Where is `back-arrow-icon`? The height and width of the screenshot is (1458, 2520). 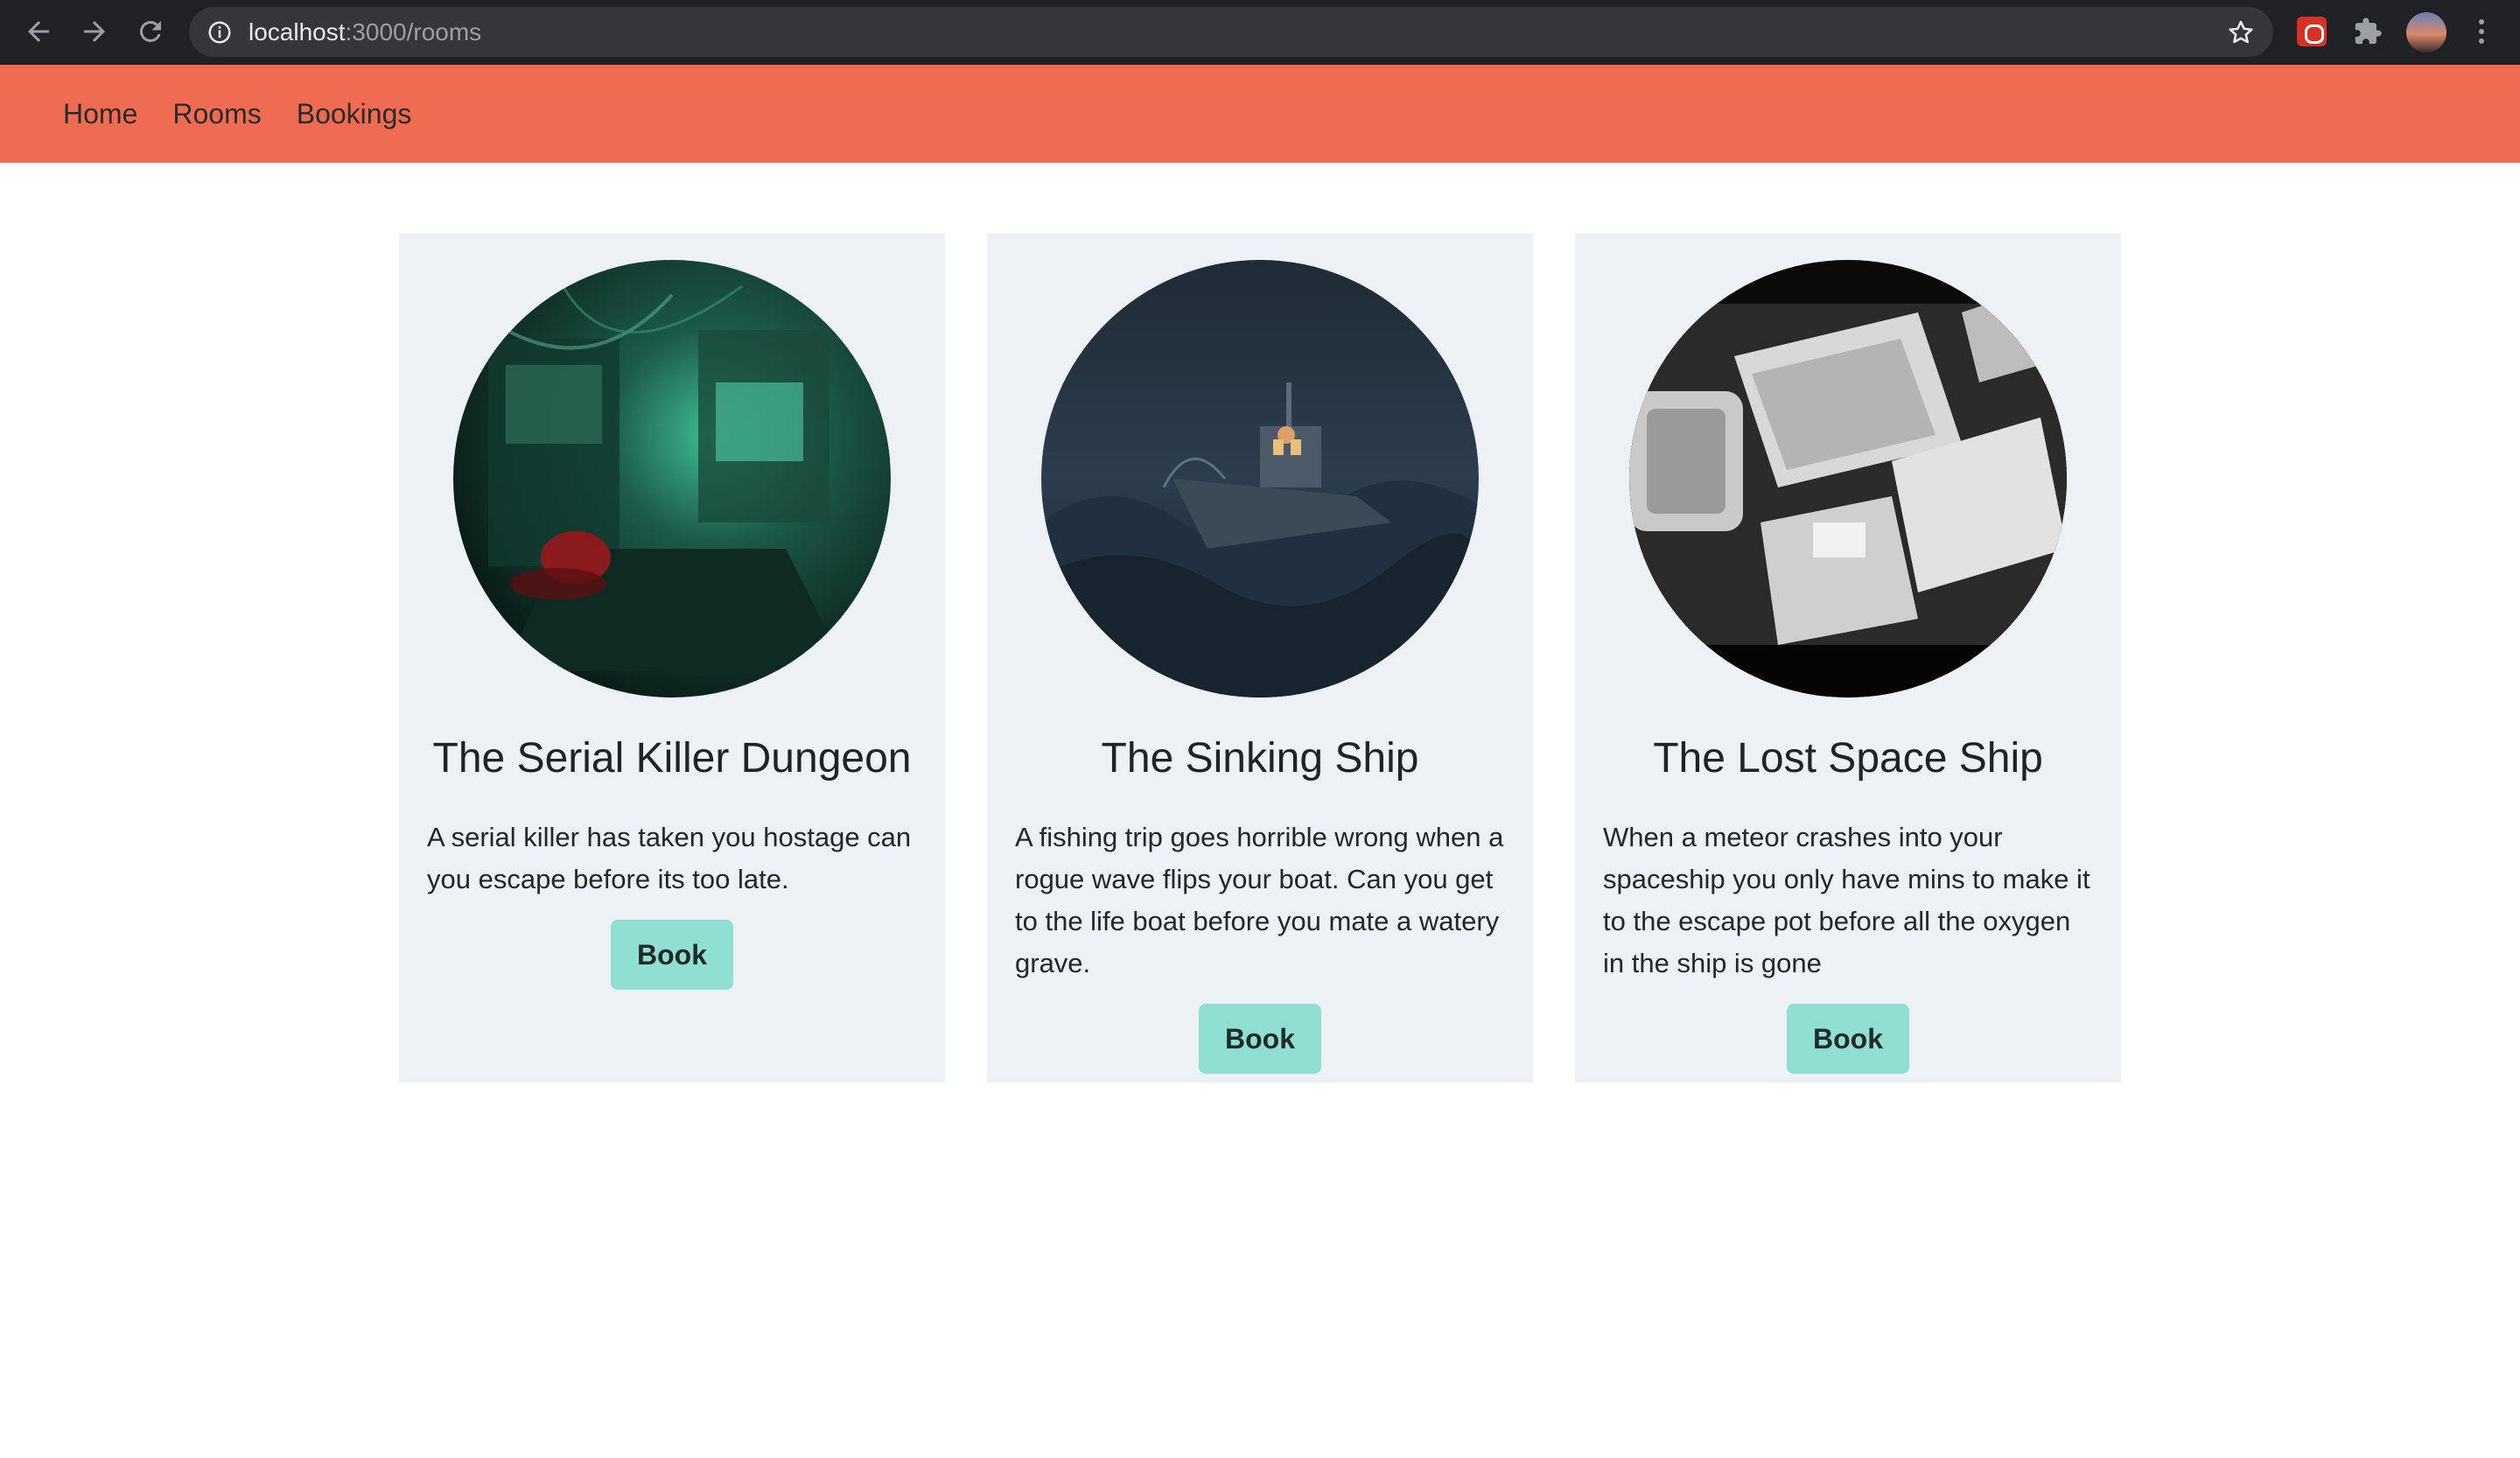
back-arrow-icon is located at coordinates (38, 31).